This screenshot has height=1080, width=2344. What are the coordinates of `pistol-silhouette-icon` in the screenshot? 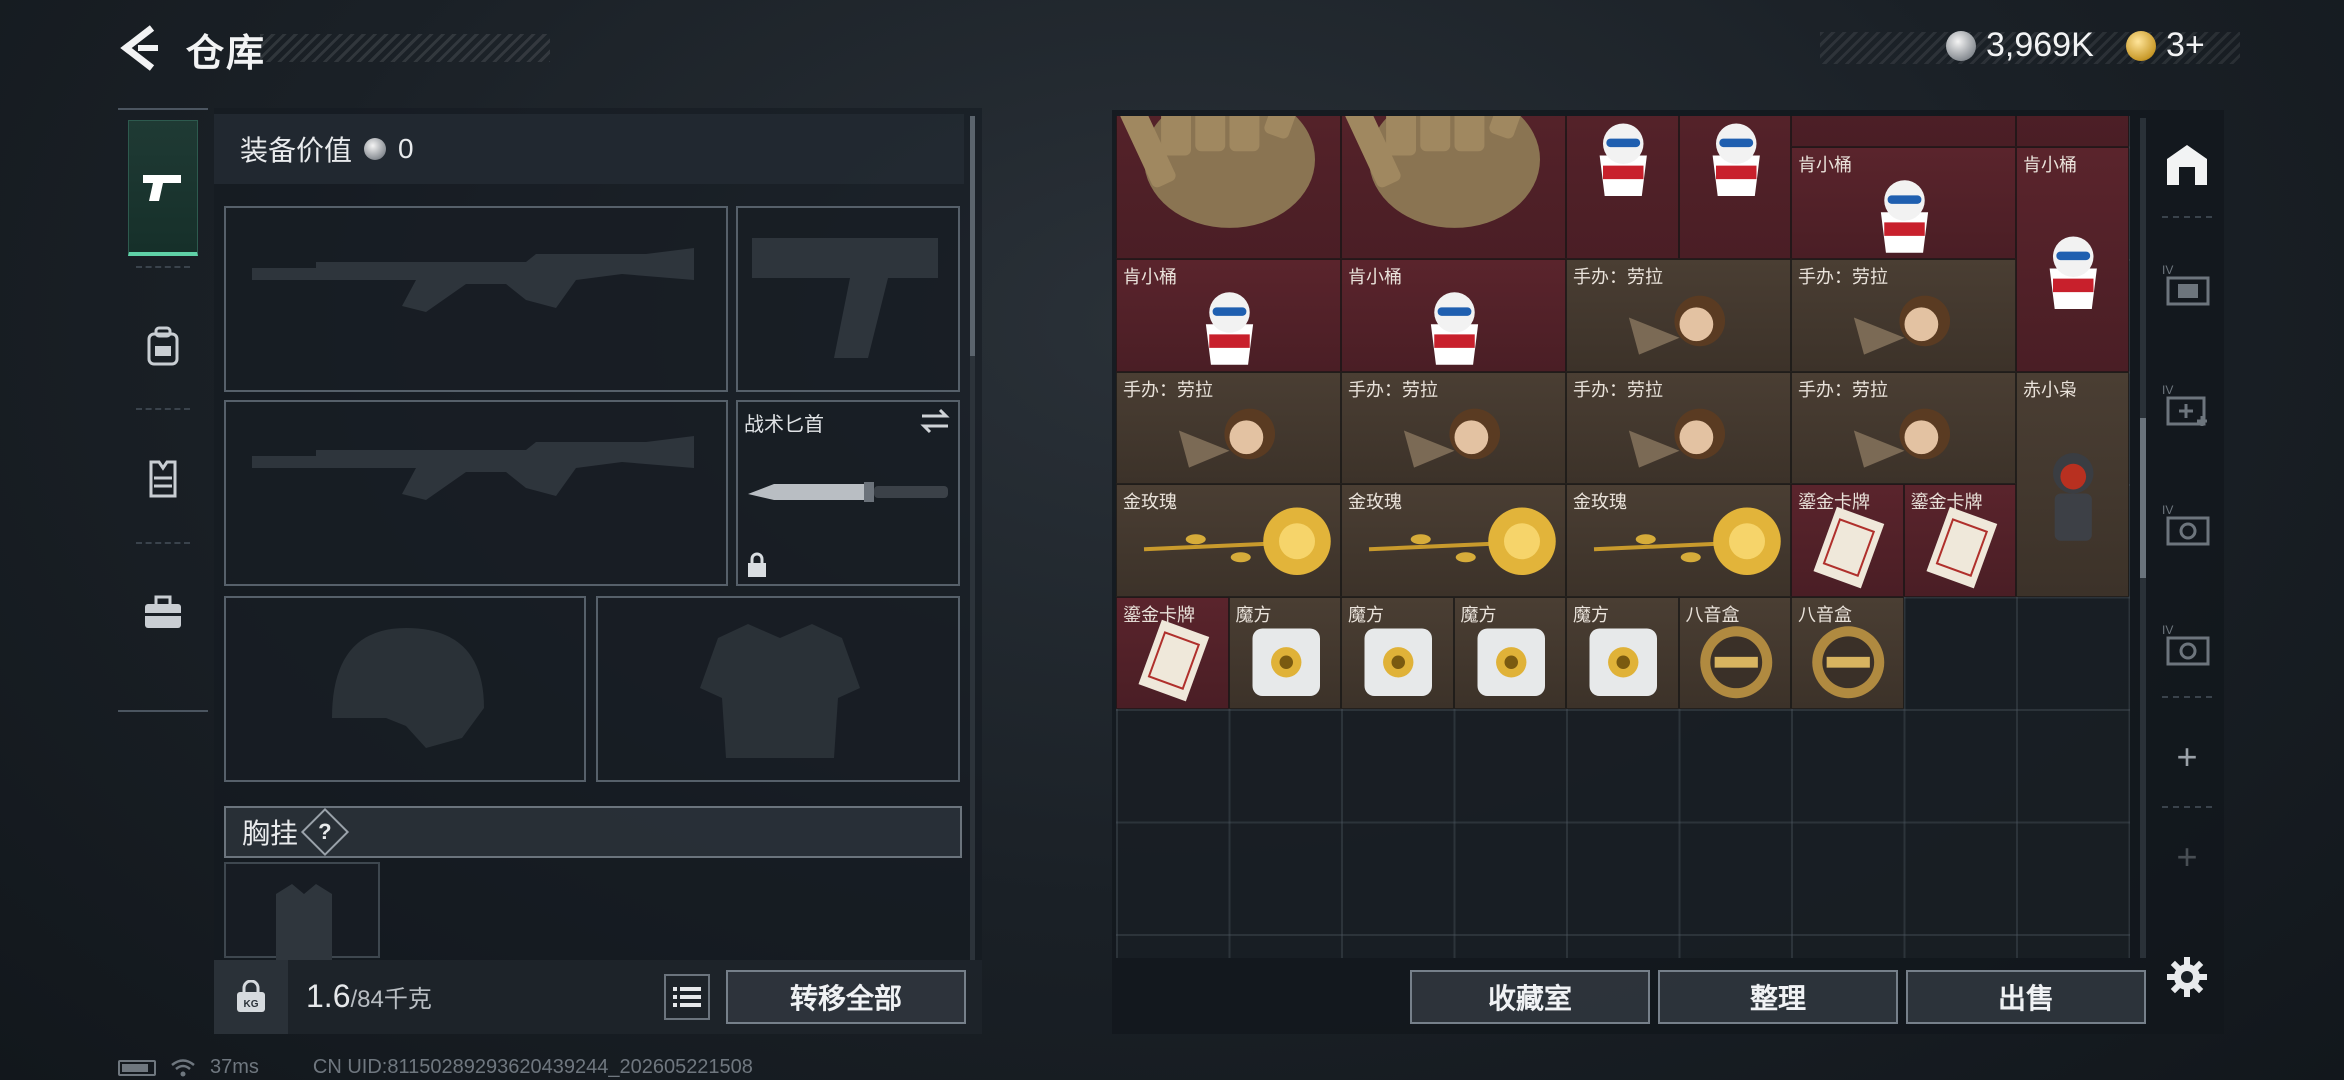 It's located at (845, 298).